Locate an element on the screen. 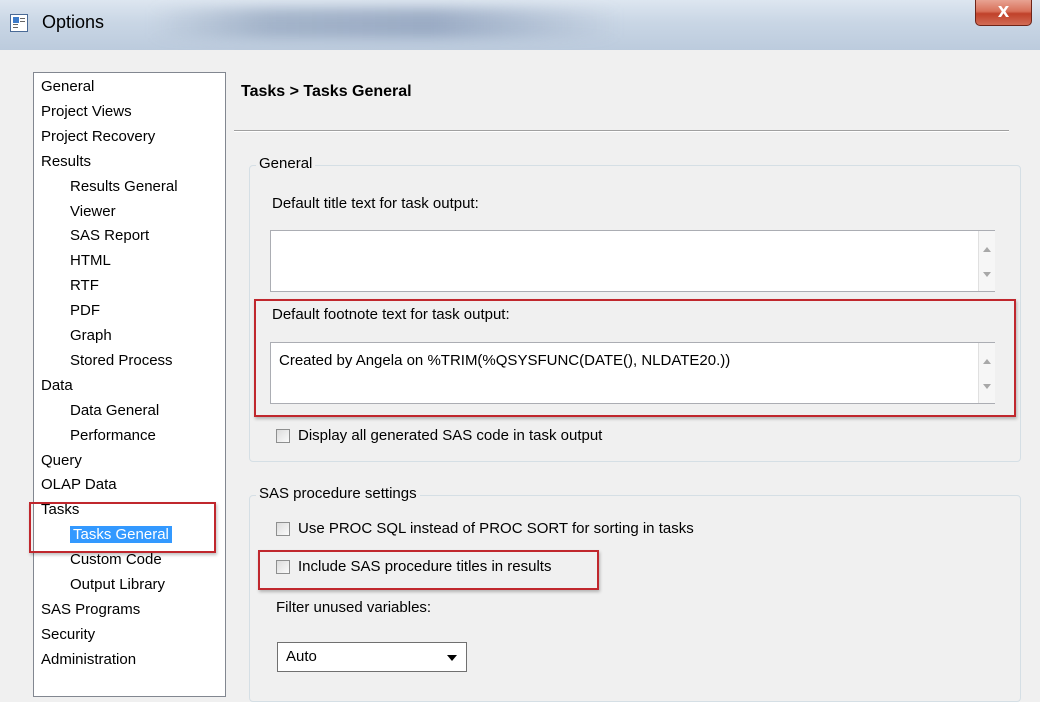 This screenshot has height=702, width=1040. general-group-label: General is located at coordinates (286, 163).